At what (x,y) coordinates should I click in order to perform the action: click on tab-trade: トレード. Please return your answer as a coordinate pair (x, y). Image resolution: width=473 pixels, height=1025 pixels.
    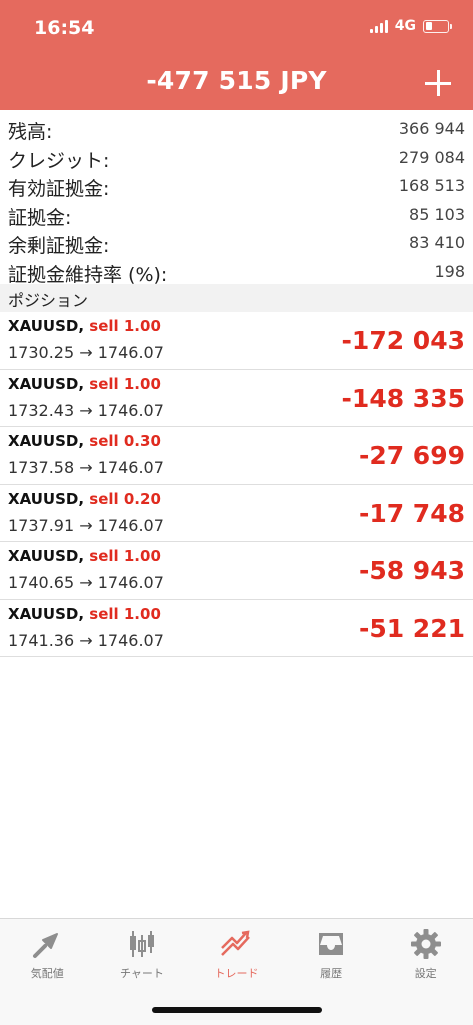
    Looking at the image, I should click on (236, 954).